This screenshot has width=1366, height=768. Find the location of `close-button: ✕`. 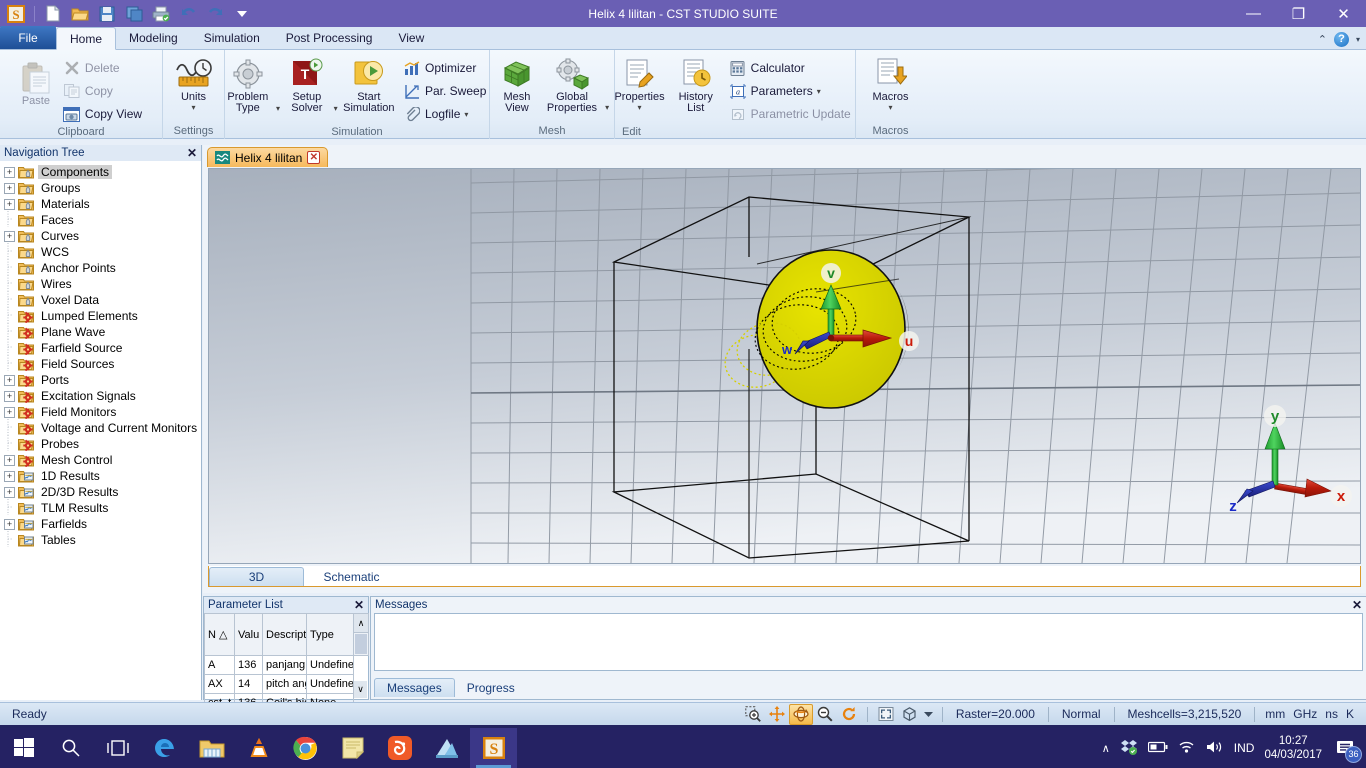

close-button: ✕ is located at coordinates (1343, 13).